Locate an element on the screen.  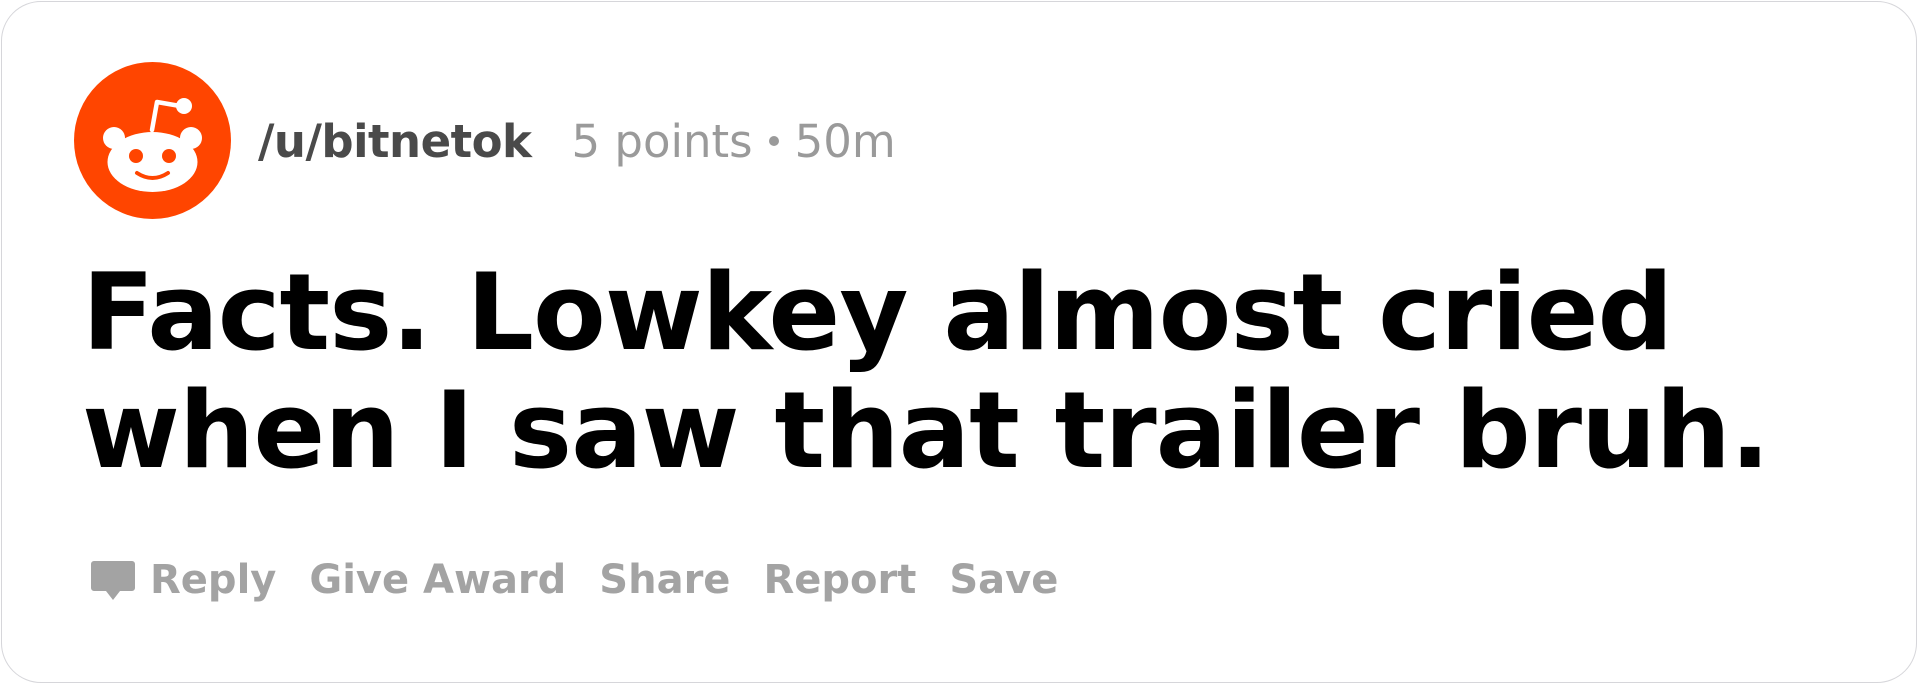
reply-button: Reply is located at coordinates (183, 580).